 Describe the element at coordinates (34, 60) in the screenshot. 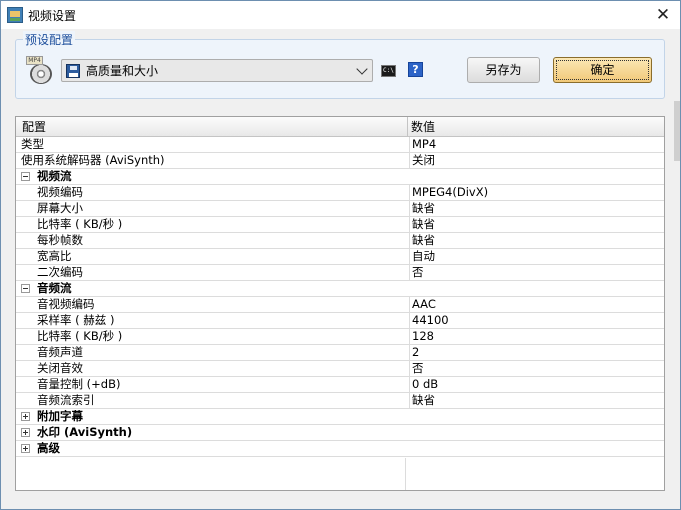

I see `mp4-tag: MP4` at that location.